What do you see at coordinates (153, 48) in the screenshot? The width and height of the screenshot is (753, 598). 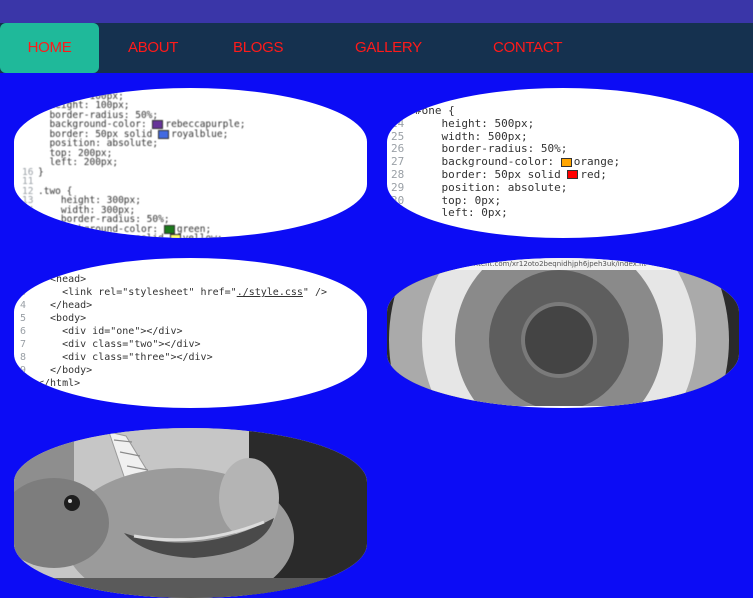 I see `nav-about: ABOUT` at bounding box center [153, 48].